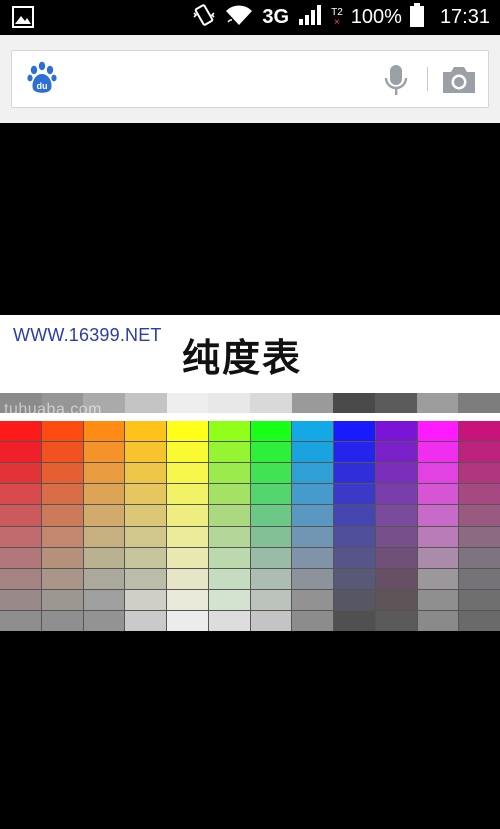  What do you see at coordinates (459, 80) in the screenshot?
I see `camera-icon` at bounding box center [459, 80].